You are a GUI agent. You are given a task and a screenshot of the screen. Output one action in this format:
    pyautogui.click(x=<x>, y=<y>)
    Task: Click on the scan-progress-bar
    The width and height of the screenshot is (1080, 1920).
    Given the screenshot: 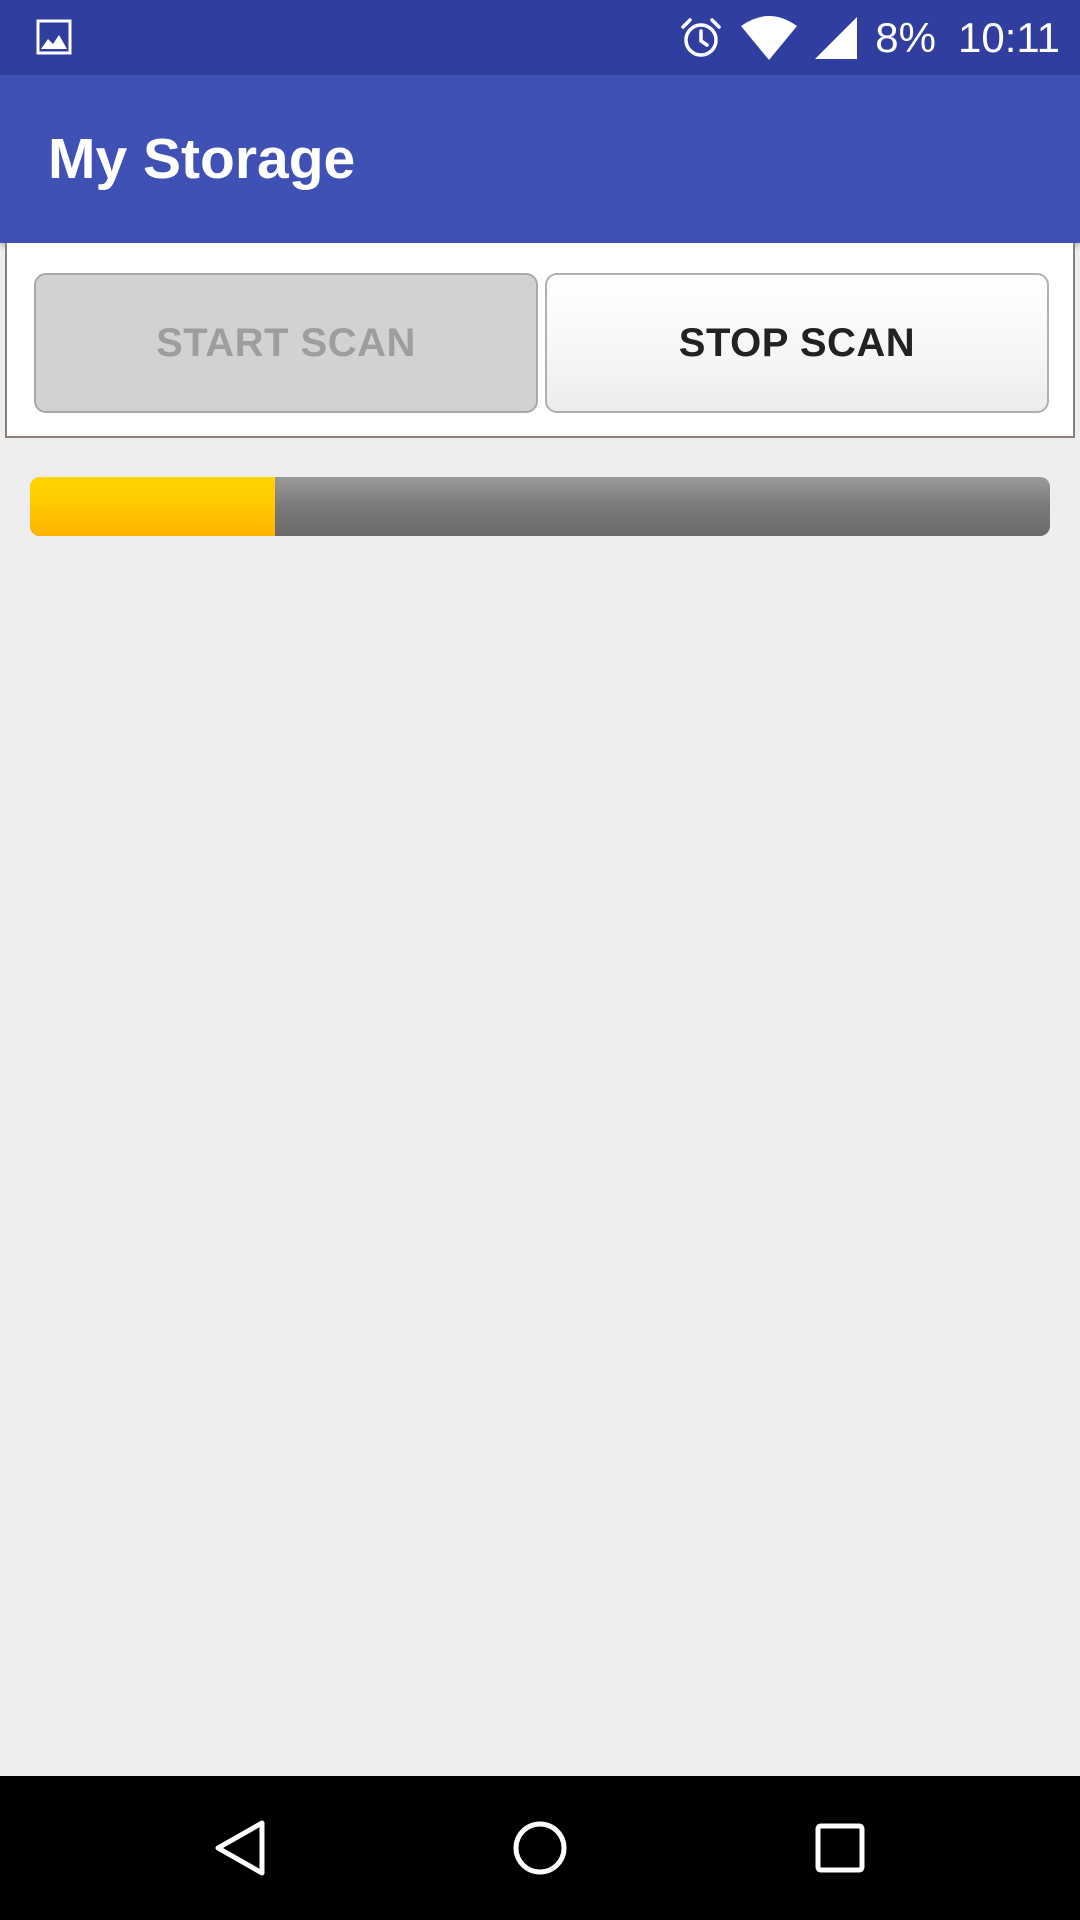 What is the action you would take?
    pyautogui.click(x=540, y=506)
    